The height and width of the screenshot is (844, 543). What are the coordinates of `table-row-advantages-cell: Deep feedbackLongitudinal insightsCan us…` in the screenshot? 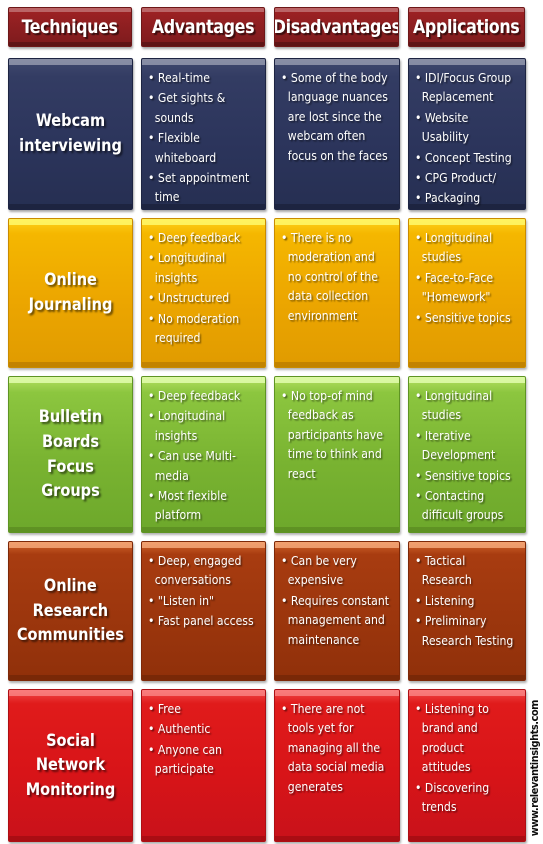 It's located at (203, 454).